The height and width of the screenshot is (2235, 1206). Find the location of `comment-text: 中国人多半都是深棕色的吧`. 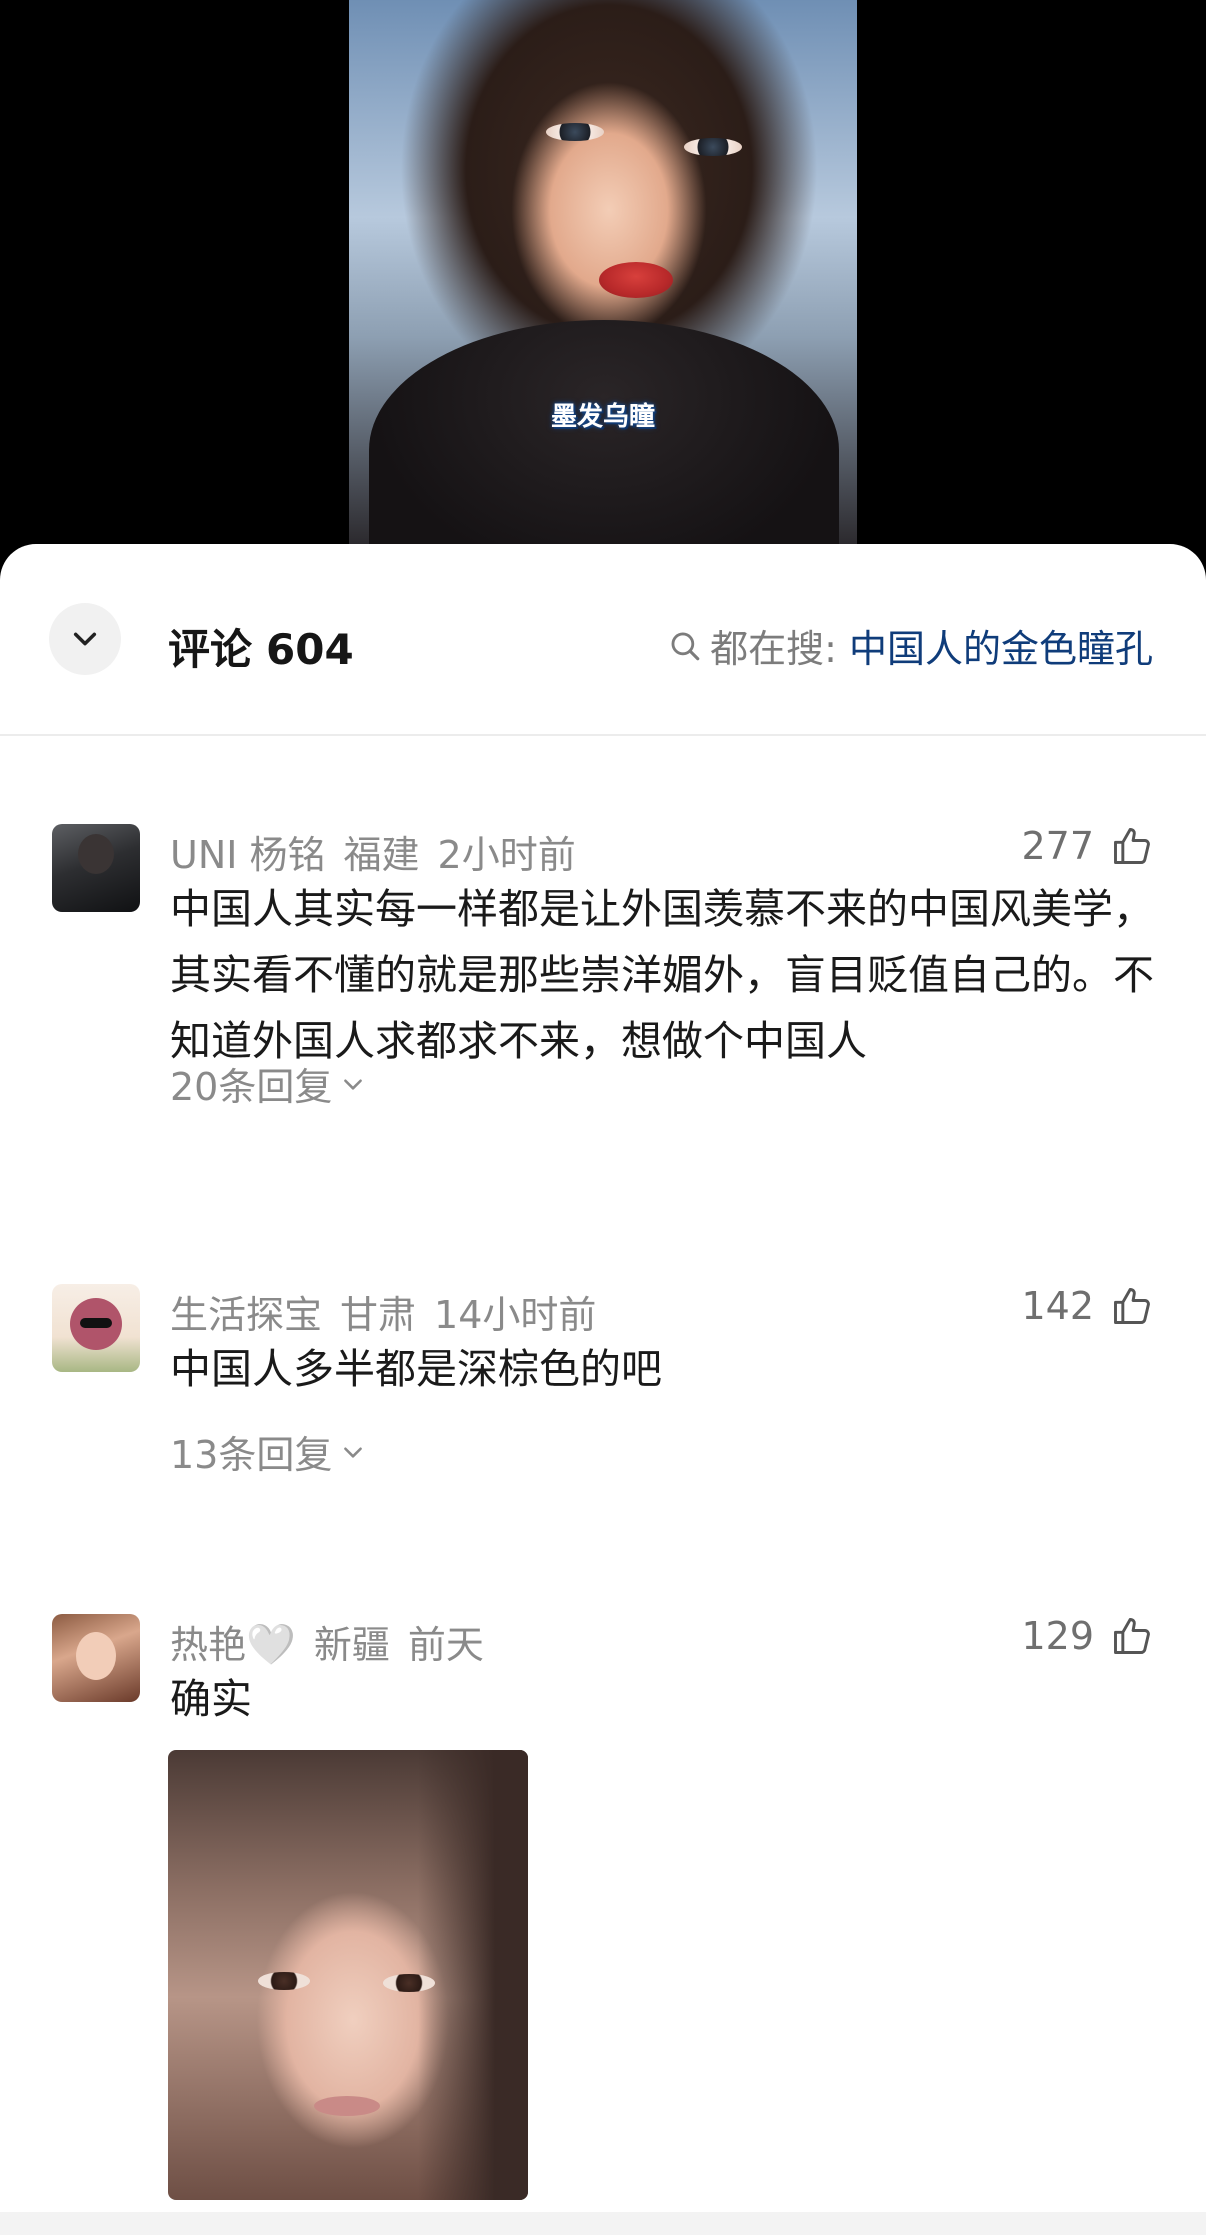

comment-text: 中国人多半都是深棕色的吧 is located at coordinates (416, 1369).